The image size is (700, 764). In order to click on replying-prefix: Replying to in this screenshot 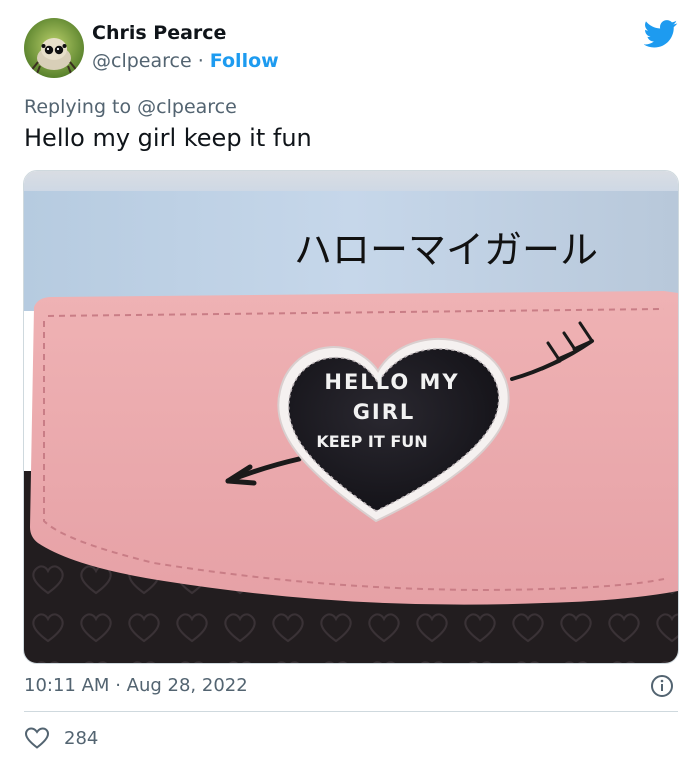, I will do `click(78, 107)`.